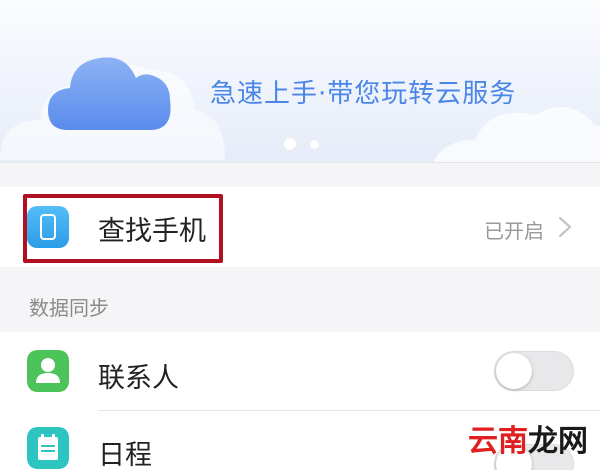 The width and height of the screenshot is (600, 470). Describe the element at coordinates (138, 378) in the screenshot. I see `sync-item-label: 联系人` at that location.